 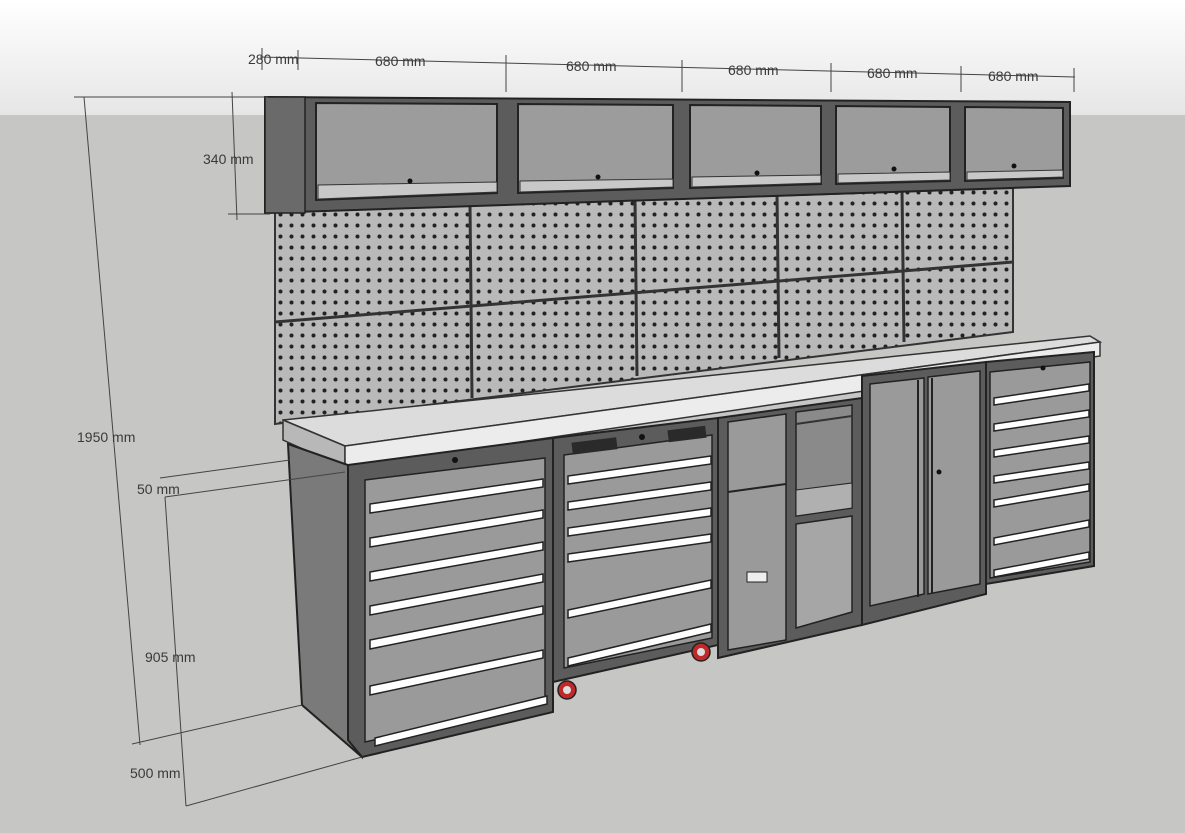 What do you see at coordinates (155, 773) in the screenshot?
I see `dim-depth: 500 mm` at bounding box center [155, 773].